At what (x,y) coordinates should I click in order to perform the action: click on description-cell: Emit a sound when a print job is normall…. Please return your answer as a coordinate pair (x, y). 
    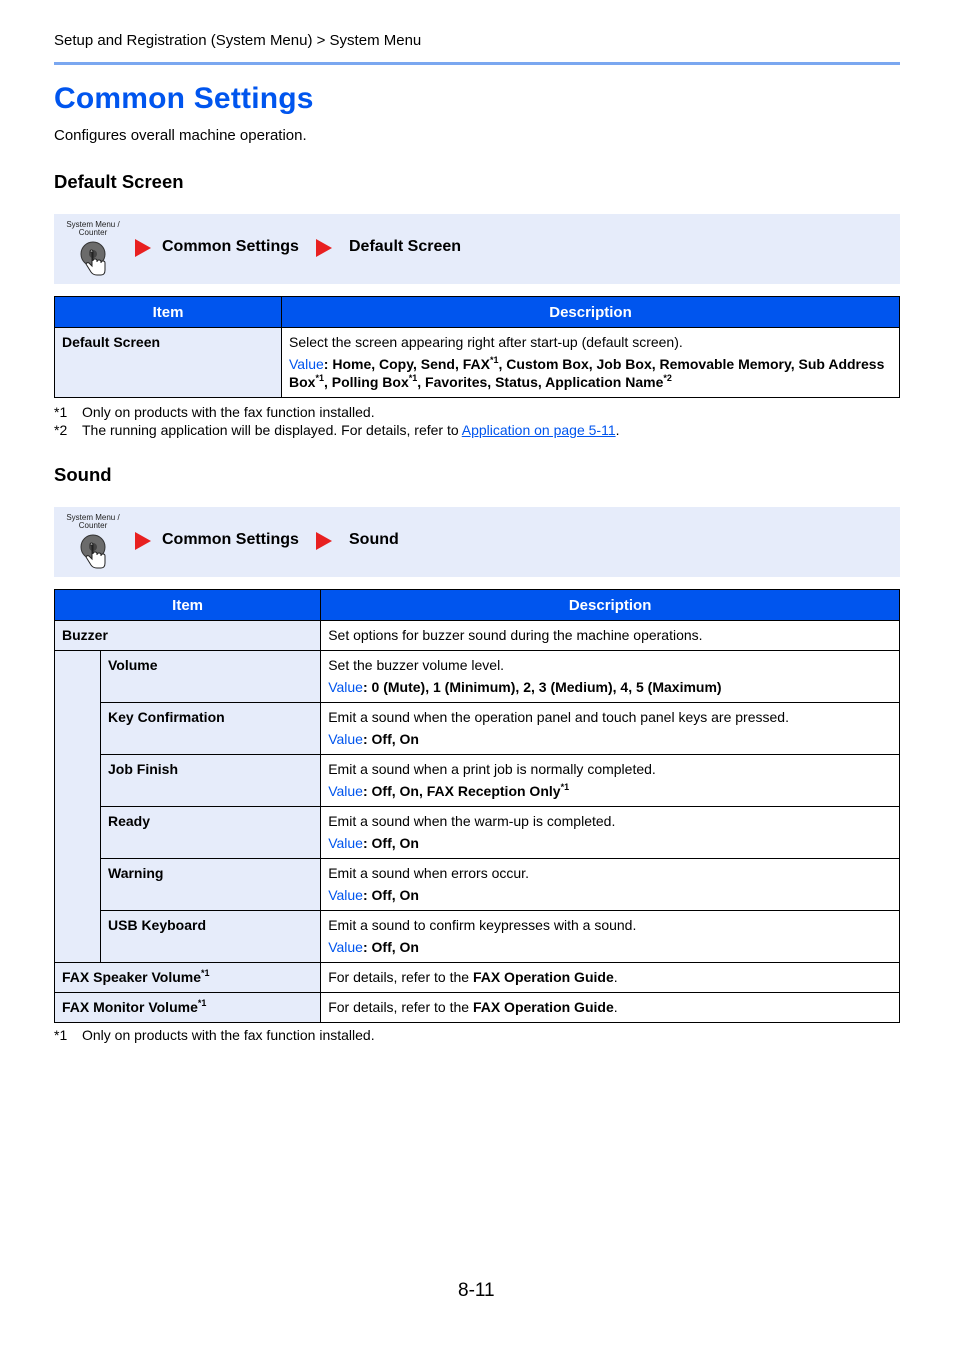
    Looking at the image, I should click on (610, 780).